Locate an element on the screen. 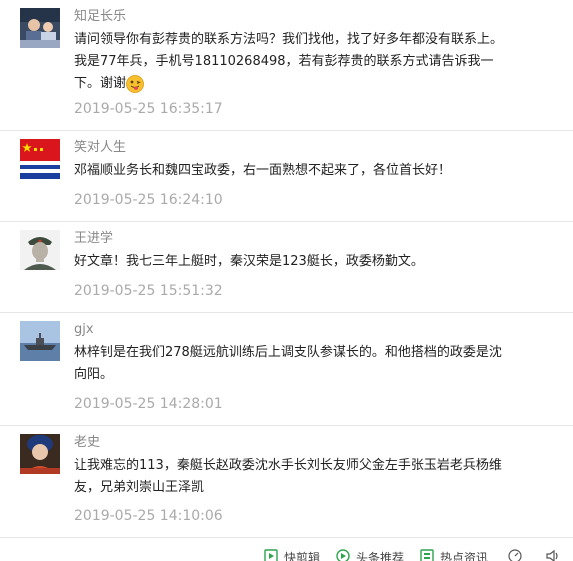 The width and height of the screenshot is (573, 561). bottom-item-label: 热点资讯 is located at coordinates (464, 556).